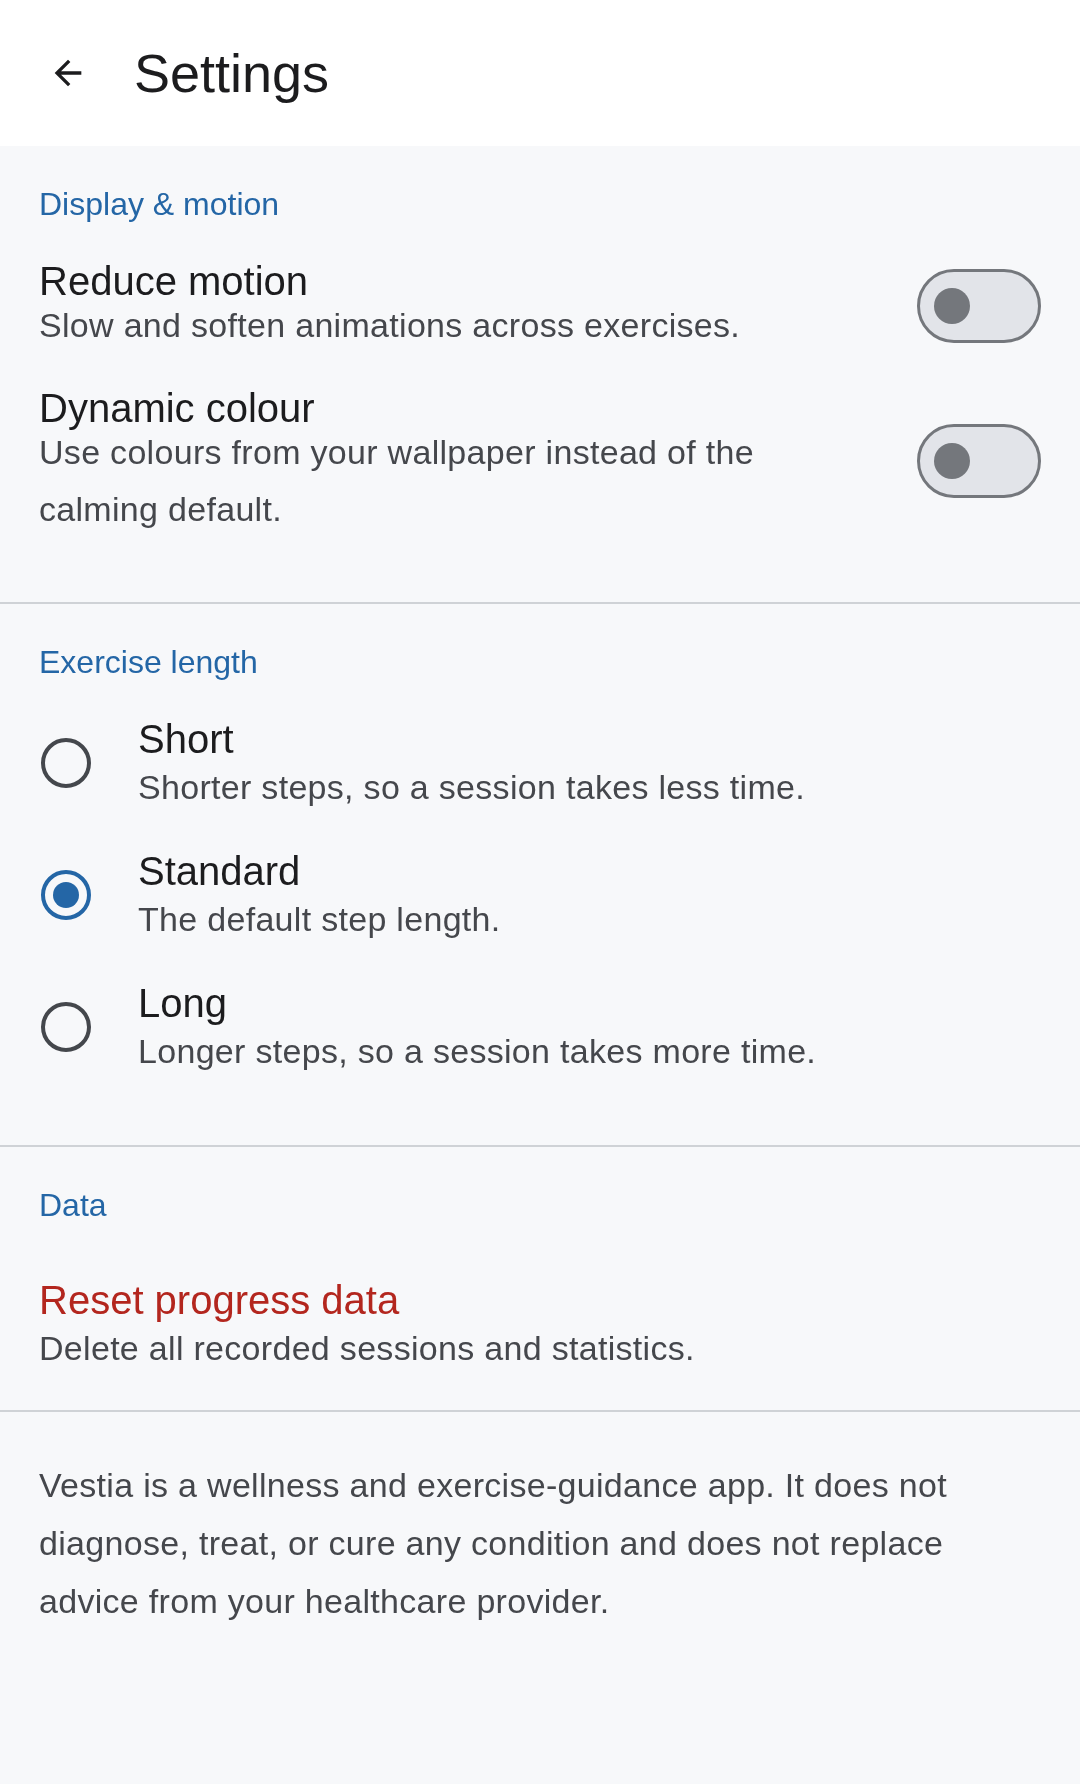  Describe the element at coordinates (493, 1543) in the screenshot. I see `disclaimer-text: Vestia is a wellness and exercise-guidance app. It does not diagnose, treat, or cure any condition and does not replace advice from your healthcare provider.` at that location.